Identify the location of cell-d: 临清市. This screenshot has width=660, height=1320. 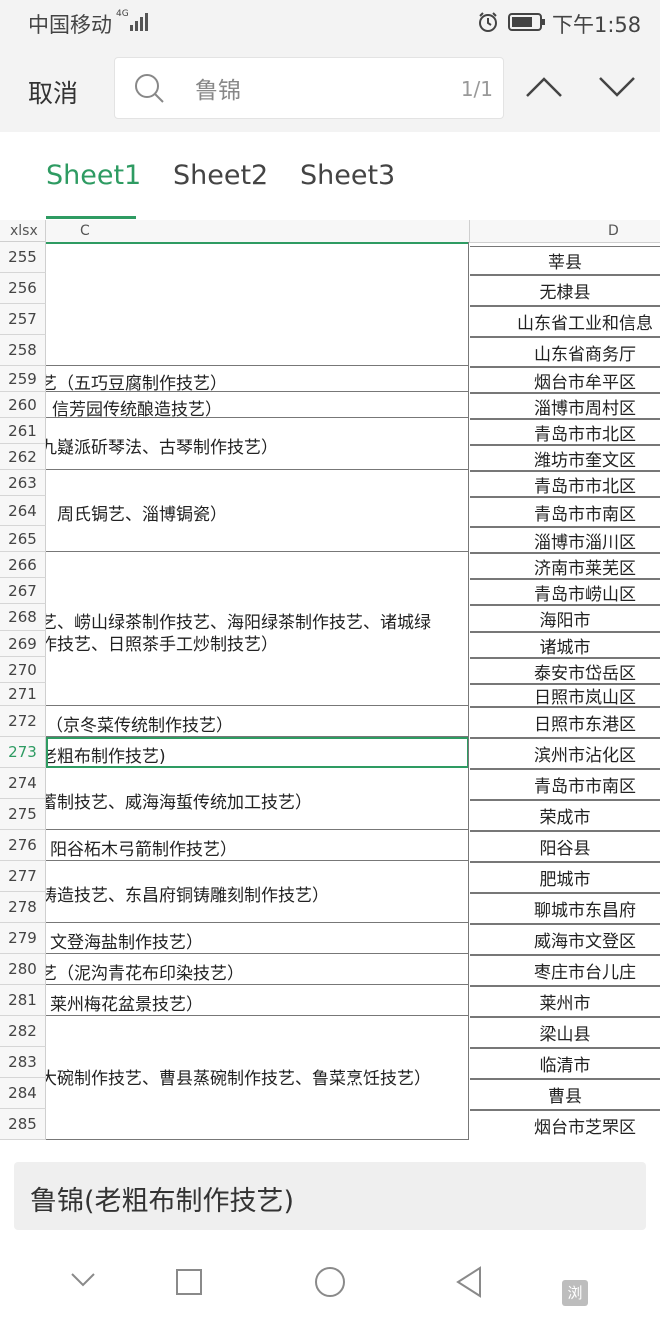
(565, 1063).